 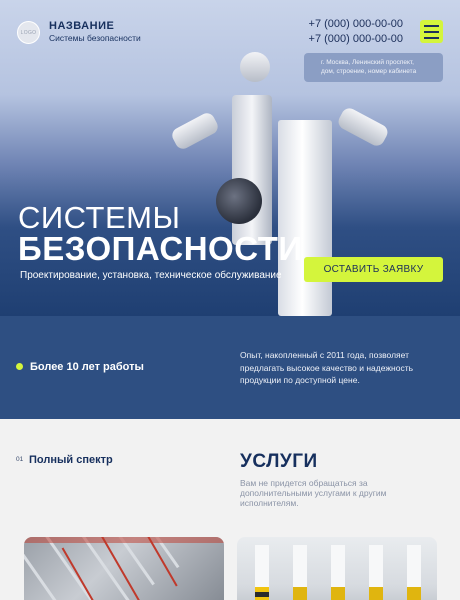 What do you see at coordinates (195, 131) in the screenshot?
I see `security-camera-left` at bounding box center [195, 131].